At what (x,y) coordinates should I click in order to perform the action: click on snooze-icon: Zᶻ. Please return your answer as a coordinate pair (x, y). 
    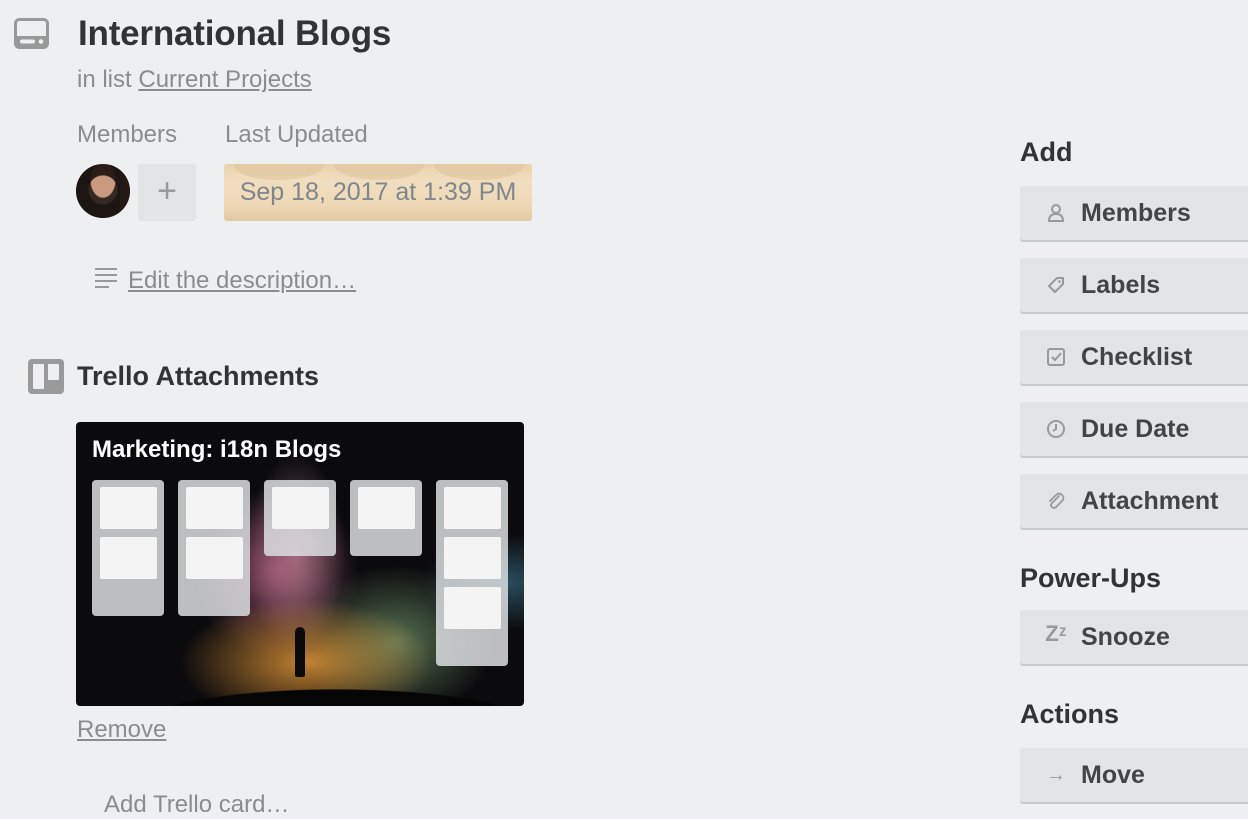
    Looking at the image, I should click on (1056, 633).